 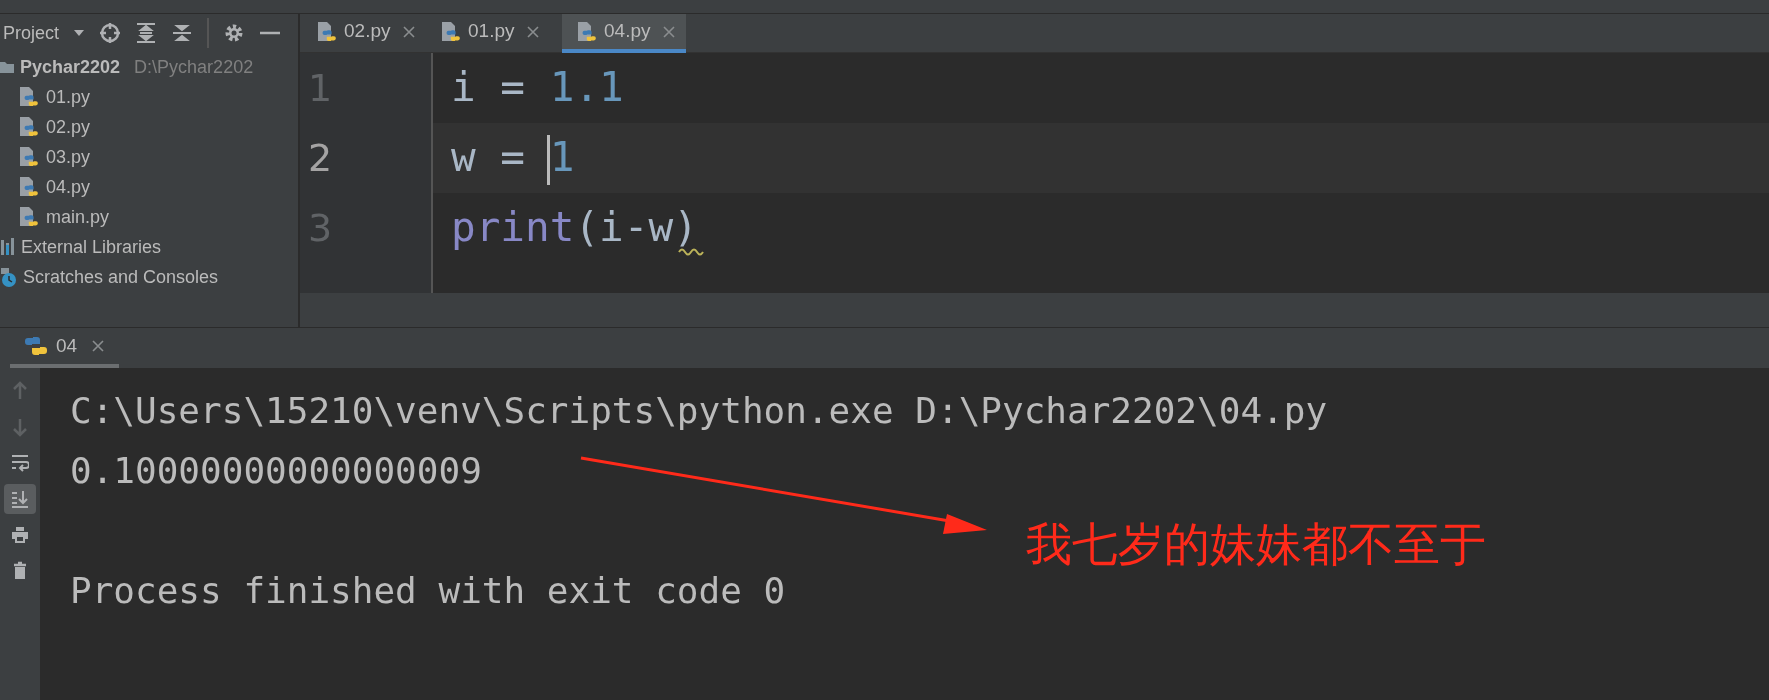 What do you see at coordinates (574, 227) in the screenshot?
I see `code-line: print(i-w)` at bounding box center [574, 227].